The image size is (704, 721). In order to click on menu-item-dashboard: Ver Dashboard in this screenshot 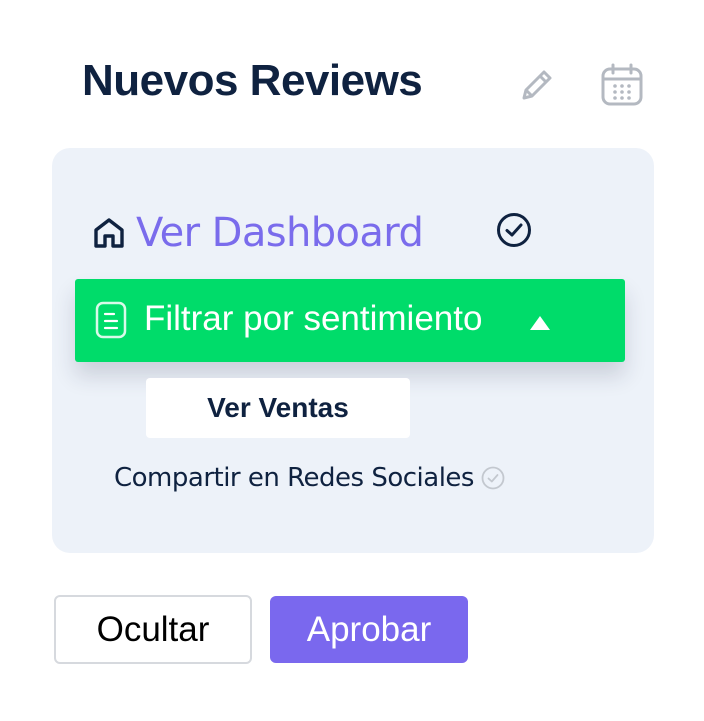, I will do `click(258, 233)`.